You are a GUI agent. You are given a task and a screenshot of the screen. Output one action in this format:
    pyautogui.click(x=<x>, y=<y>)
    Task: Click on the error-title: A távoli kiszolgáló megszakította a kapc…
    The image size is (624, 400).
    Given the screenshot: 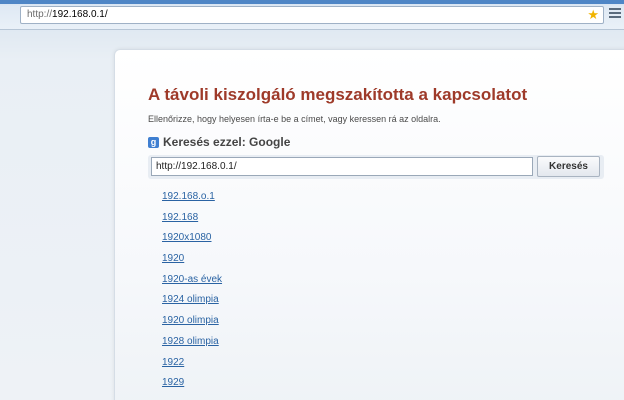 What is the action you would take?
    pyautogui.click(x=338, y=94)
    